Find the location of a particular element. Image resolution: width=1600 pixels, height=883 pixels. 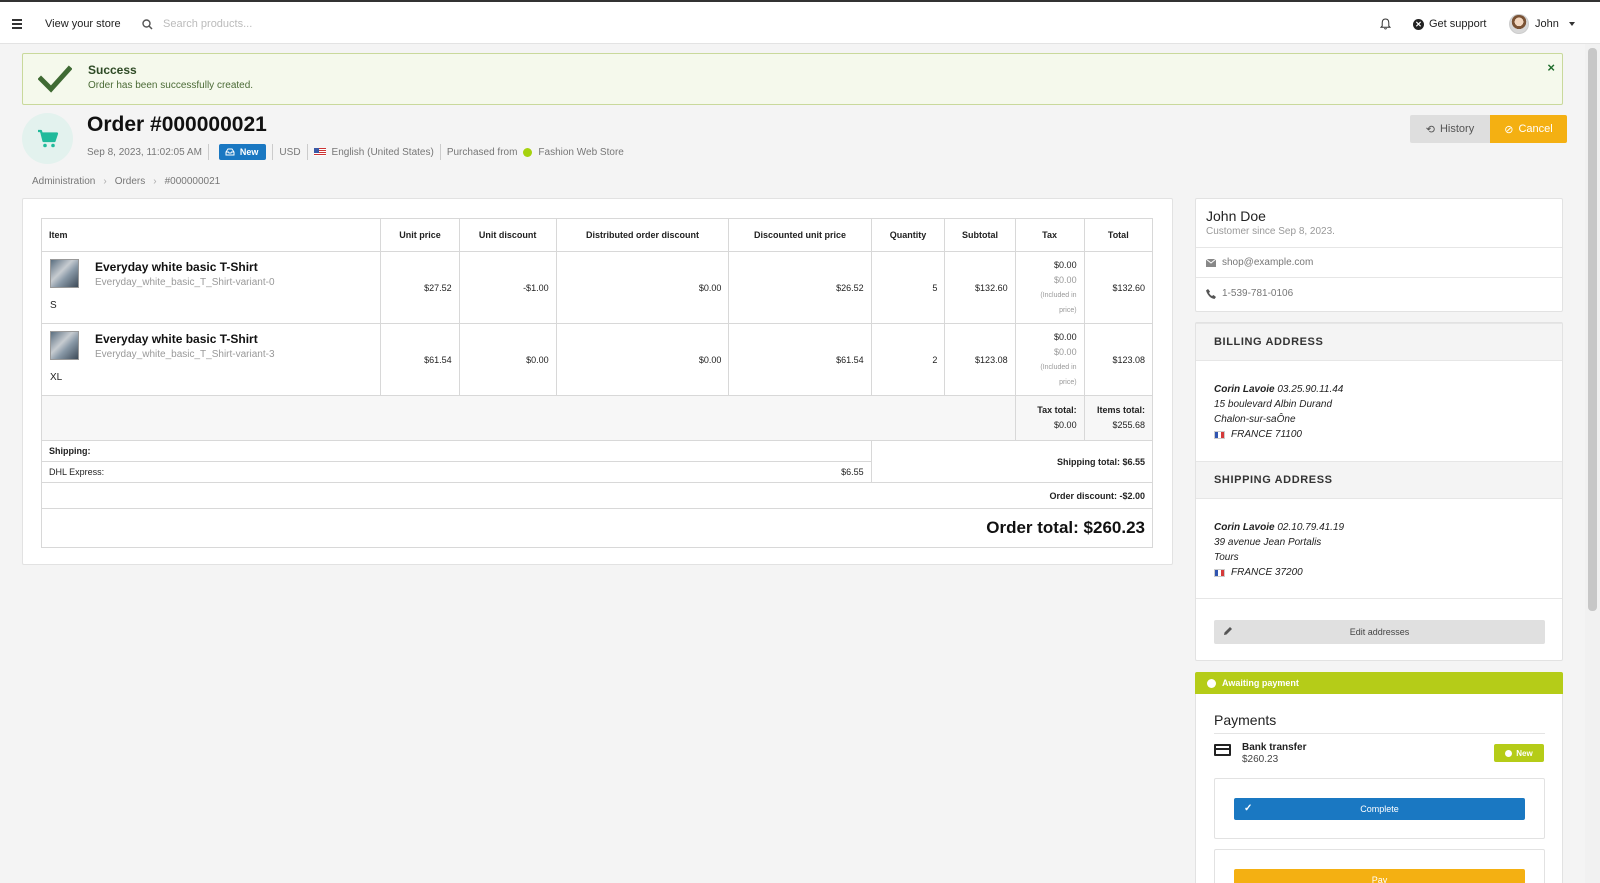

envelope-icon is located at coordinates (1211, 262).